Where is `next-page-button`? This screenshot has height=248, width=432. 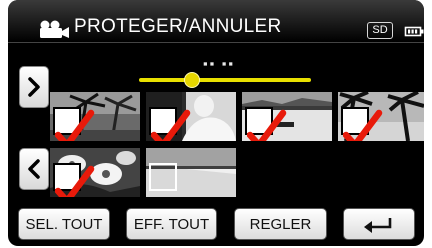 next-page-button is located at coordinates (34, 87).